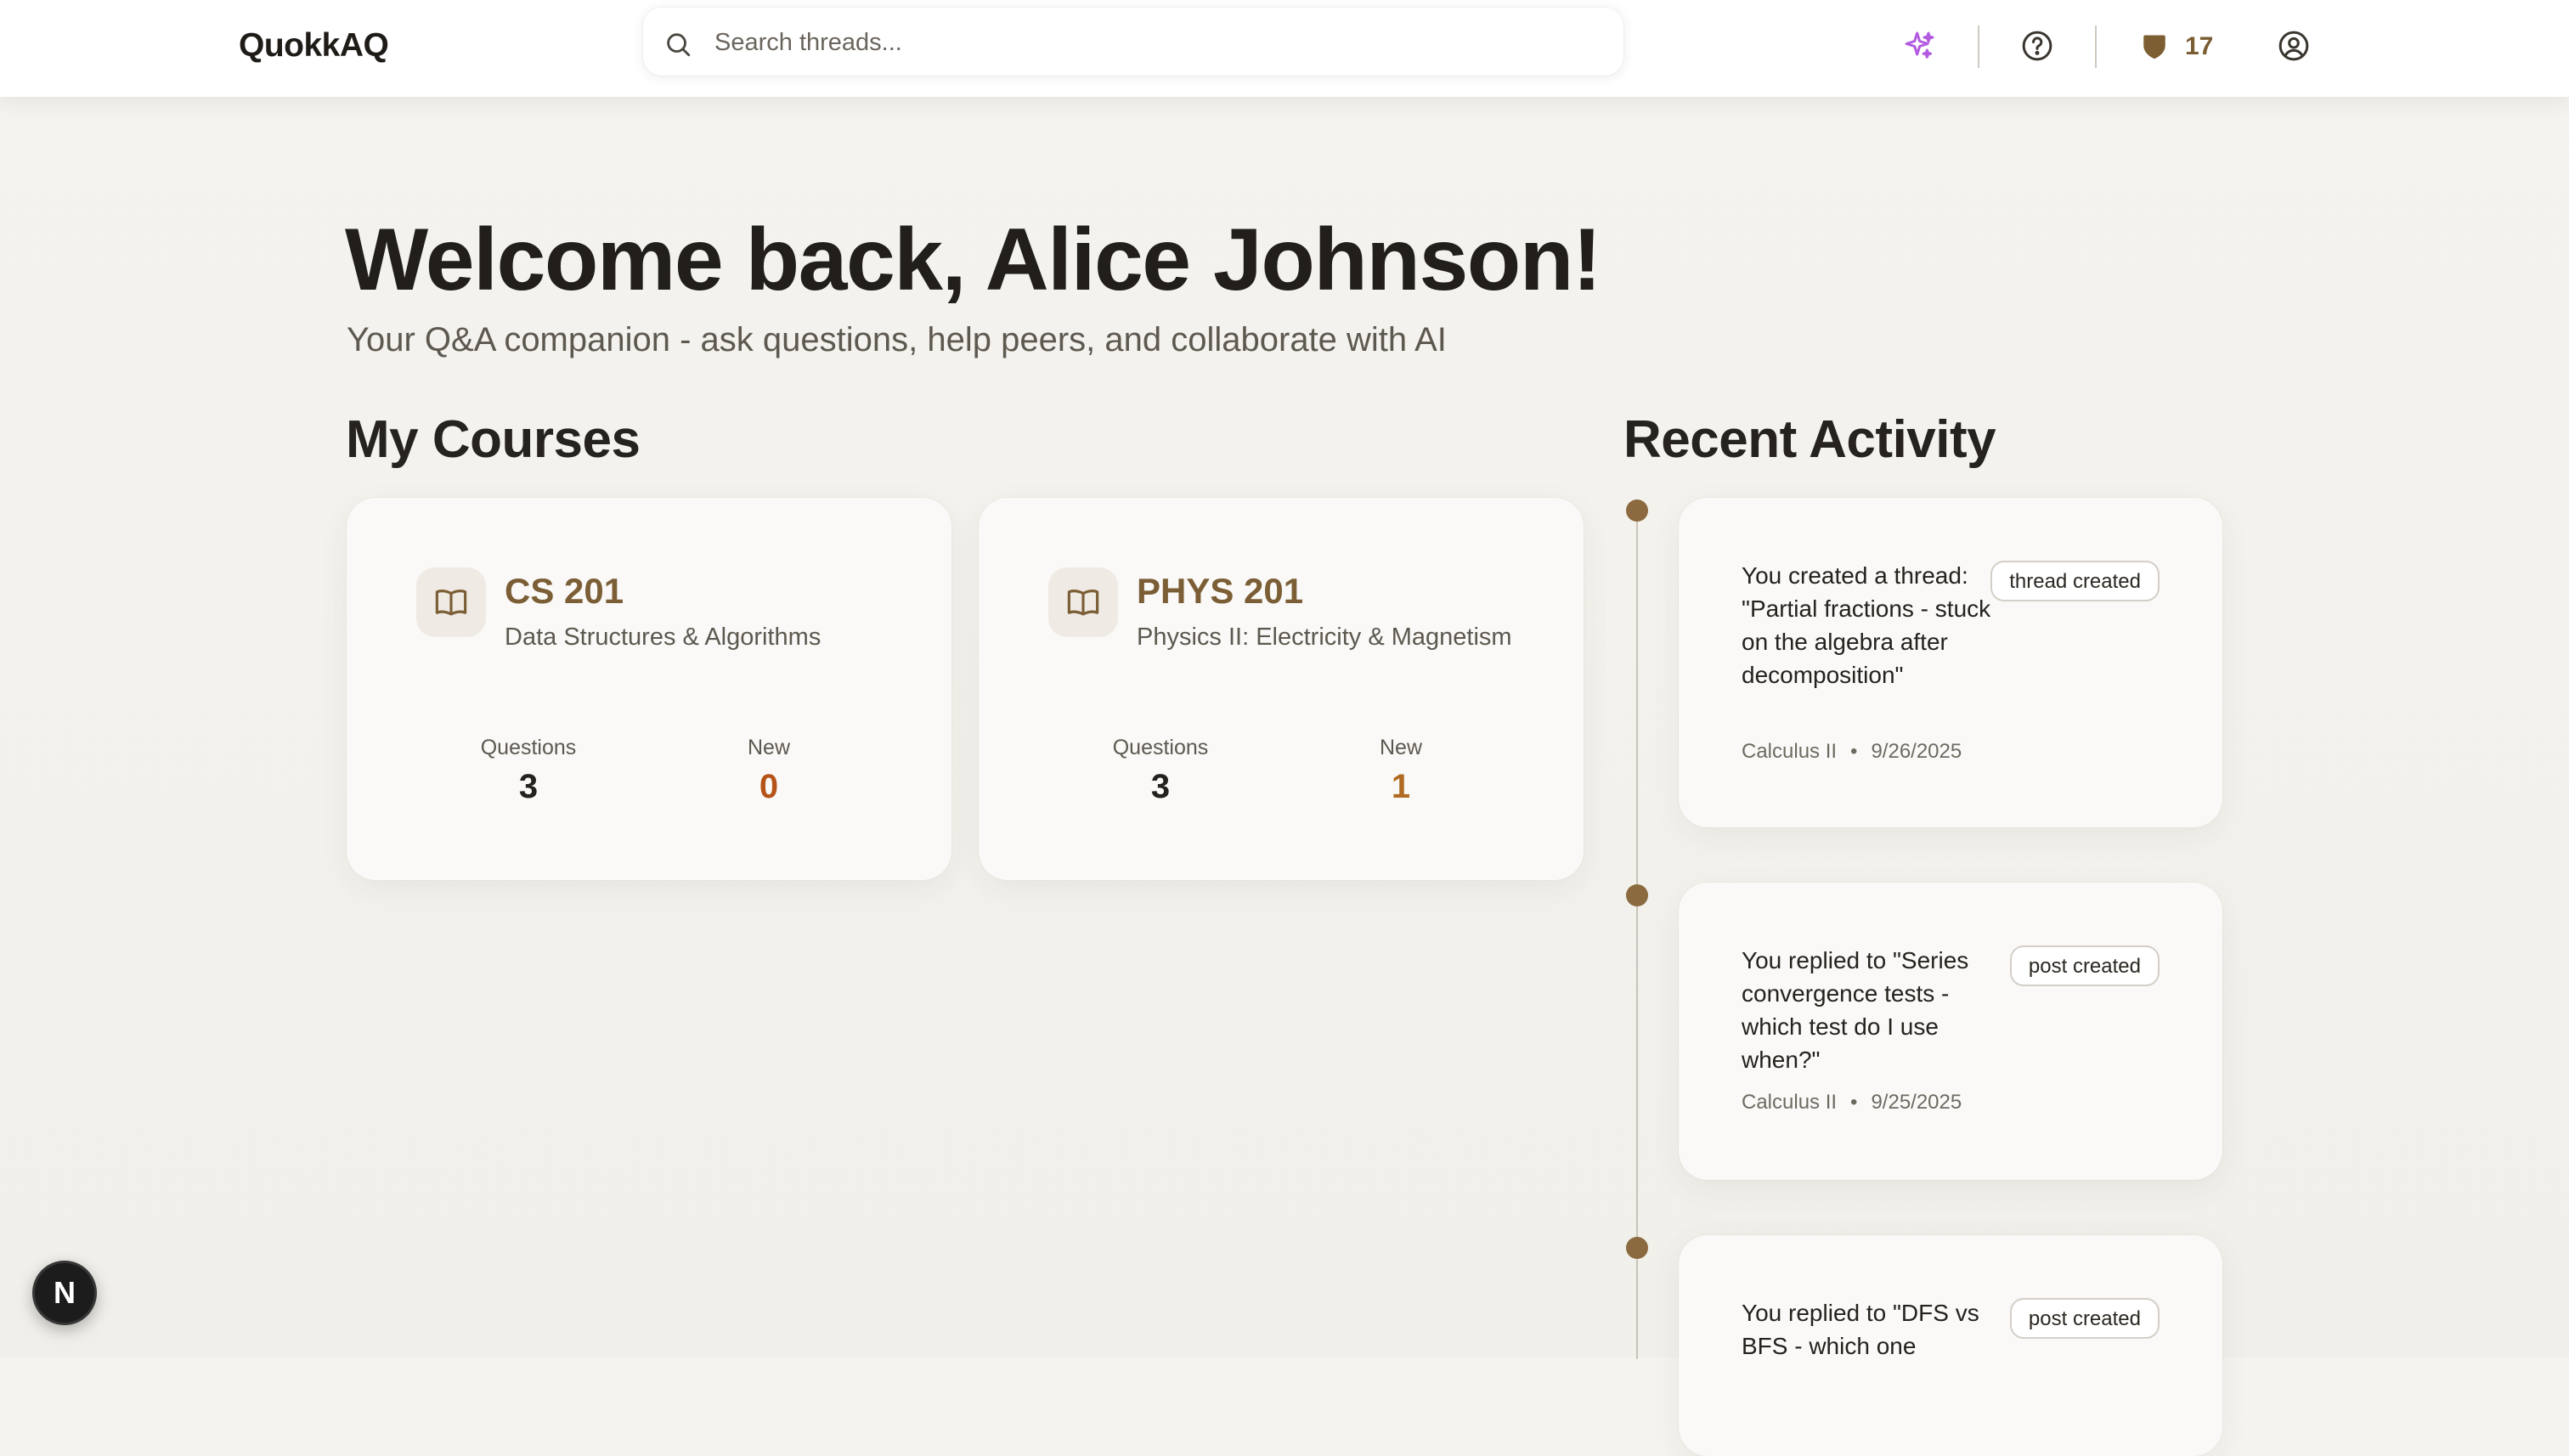 This screenshot has height=1456, width=2569. What do you see at coordinates (493, 440) in the screenshot?
I see `my-courses-heading: My Courses` at bounding box center [493, 440].